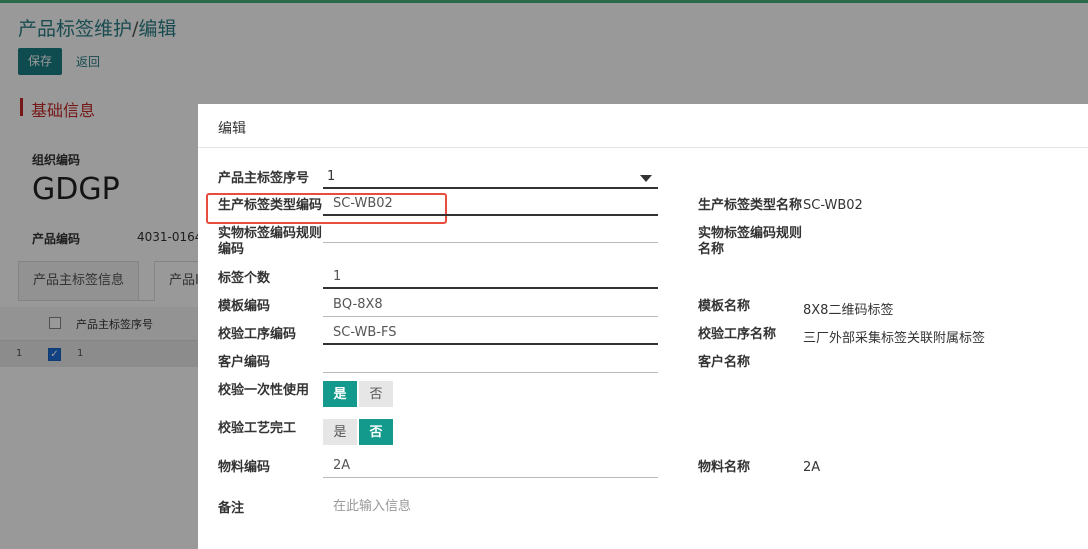 The height and width of the screenshot is (549, 1088). What do you see at coordinates (270, 205) in the screenshot?
I see `type-code-label: 生产标签类型编码` at bounding box center [270, 205].